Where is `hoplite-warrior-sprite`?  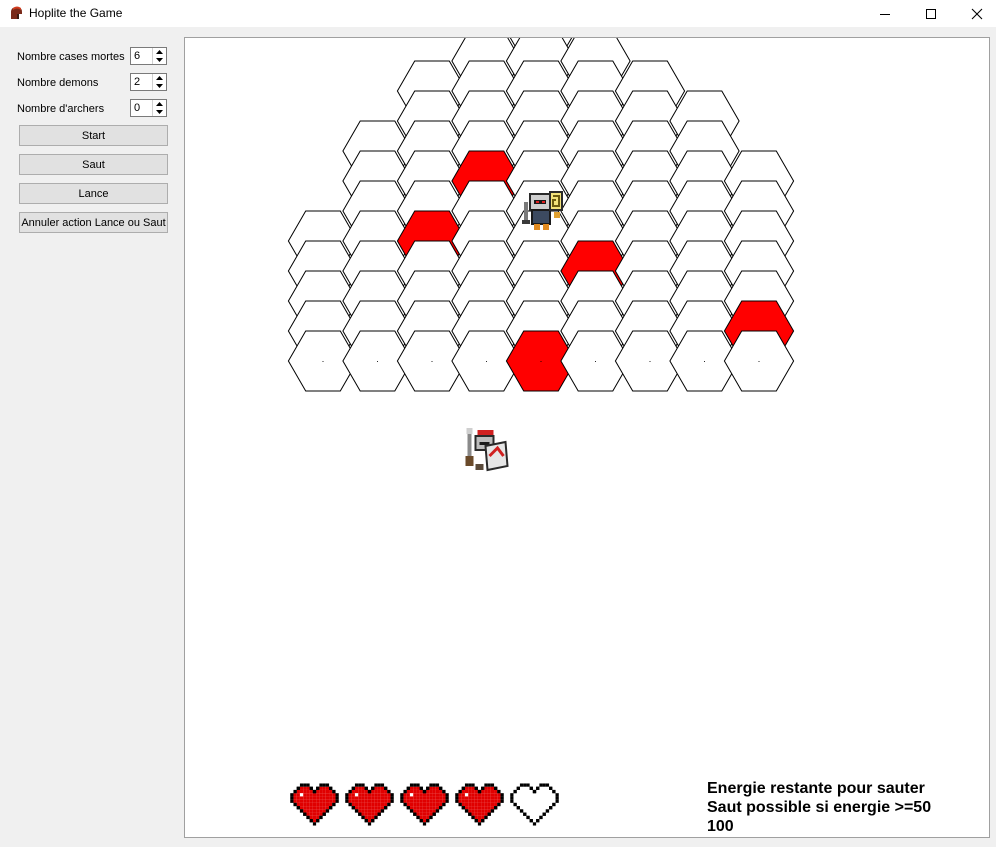 hoplite-warrior-sprite is located at coordinates (487, 450).